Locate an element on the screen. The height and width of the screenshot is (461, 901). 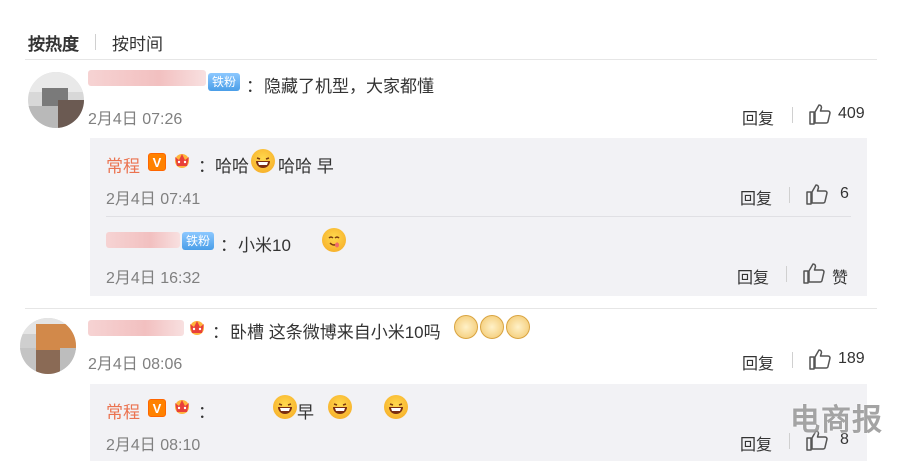
like-count: 409 is located at coordinates (851, 113).